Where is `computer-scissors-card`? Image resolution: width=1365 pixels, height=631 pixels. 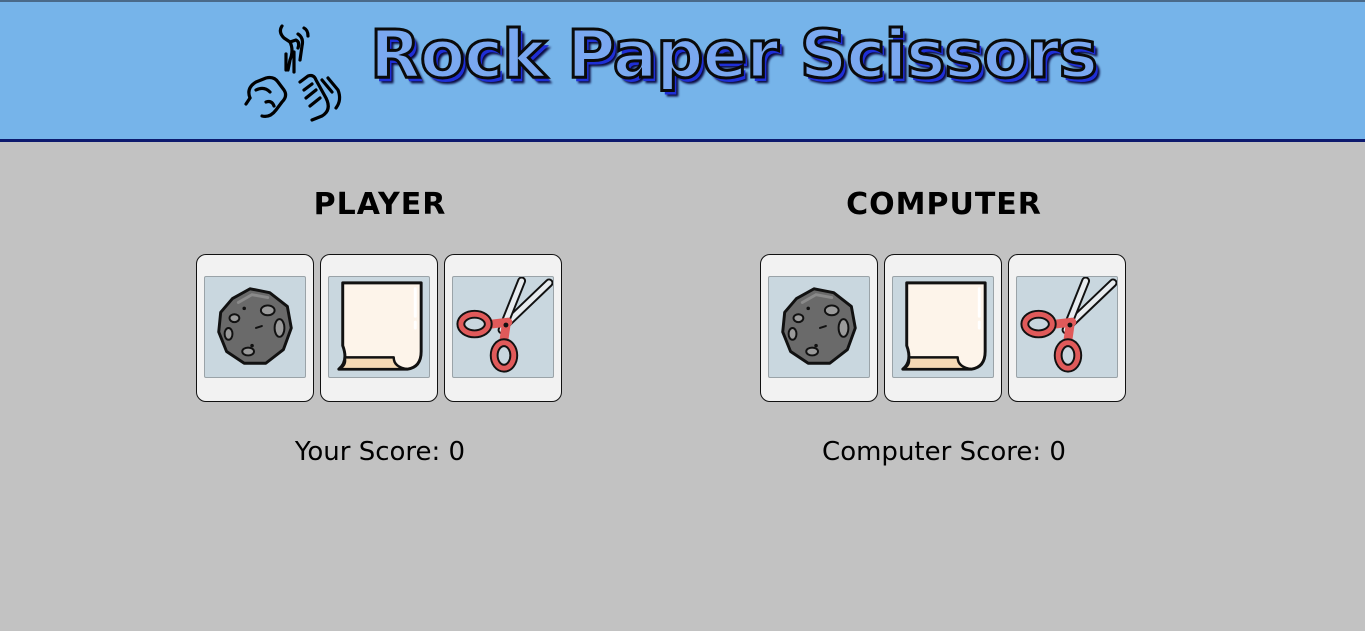 computer-scissors-card is located at coordinates (1067, 328).